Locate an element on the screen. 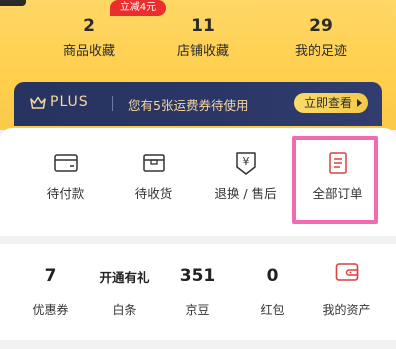  order-returns: ¥ 退换 / 售后 is located at coordinates (245, 182).